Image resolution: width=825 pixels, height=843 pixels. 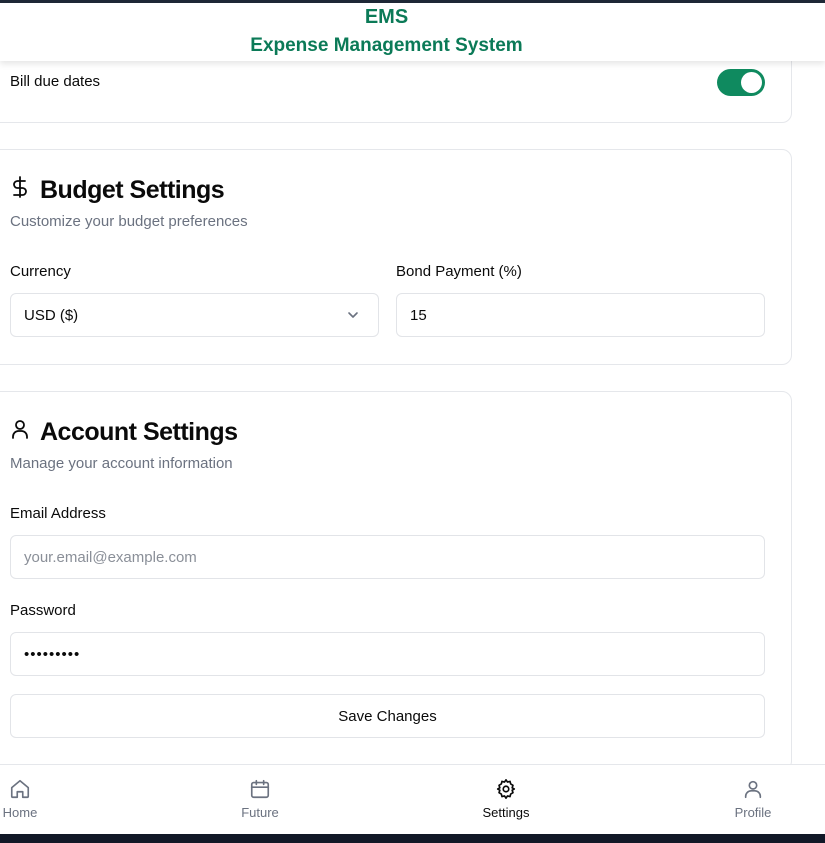 I want to click on system-bottom-bar, so click(x=412, y=838).